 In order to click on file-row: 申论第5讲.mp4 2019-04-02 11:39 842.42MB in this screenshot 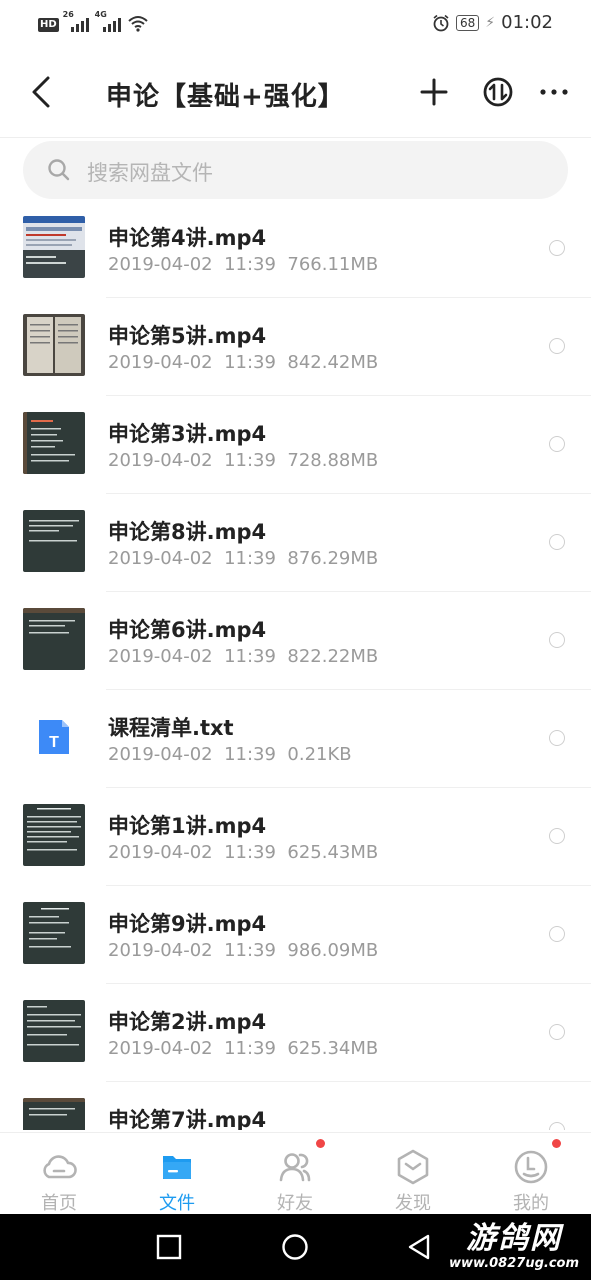, I will do `click(295, 347)`.